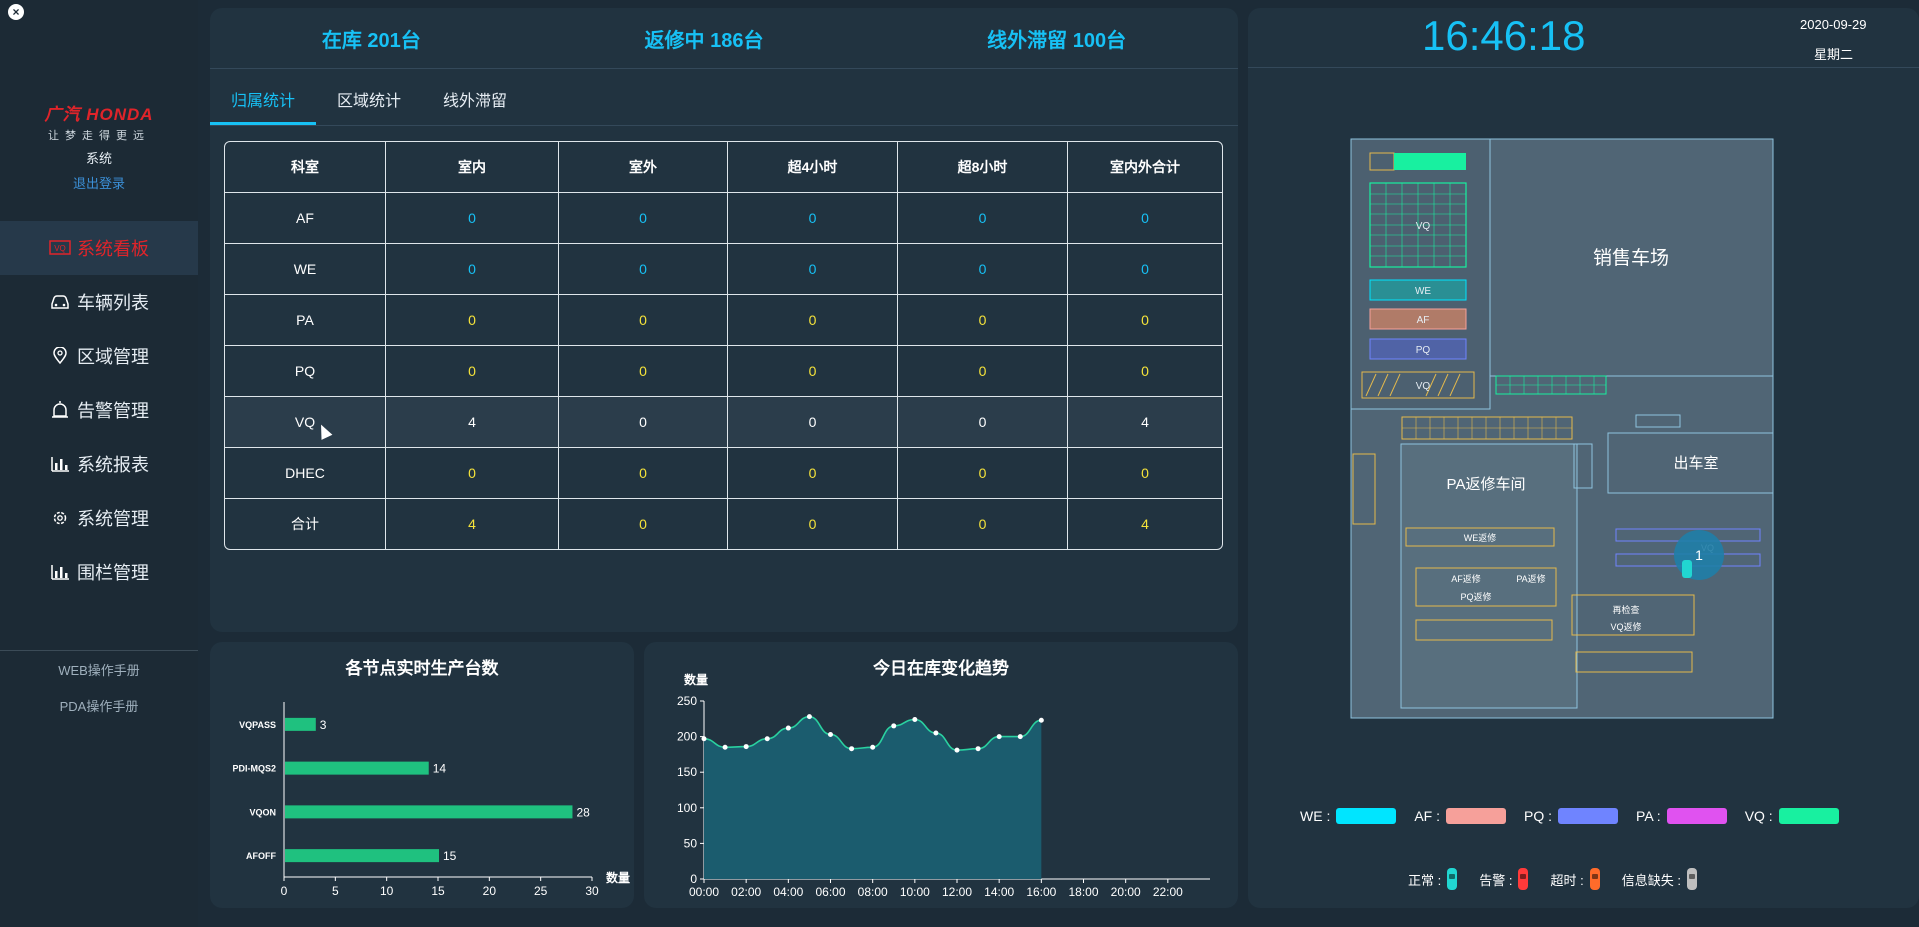  Describe the element at coordinates (490, 891) in the screenshot. I see `x-tick-label: 20` at that location.